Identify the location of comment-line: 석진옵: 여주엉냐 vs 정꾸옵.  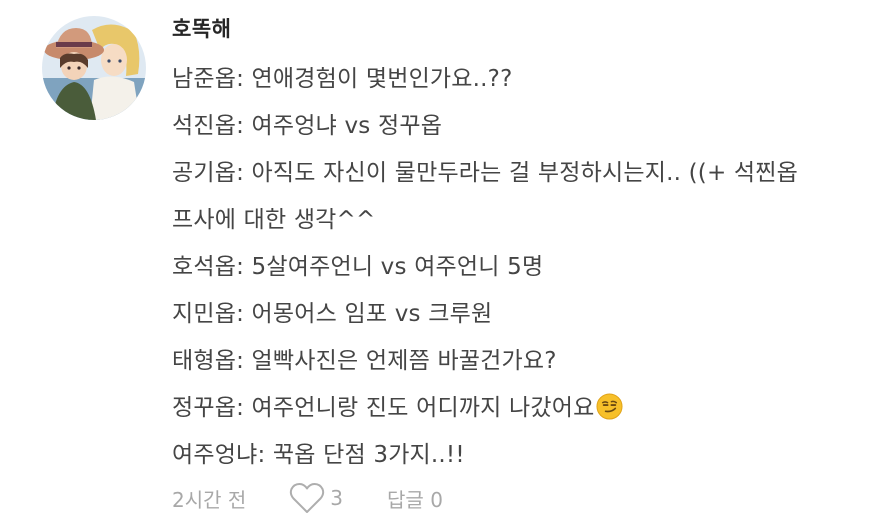
(307, 126).